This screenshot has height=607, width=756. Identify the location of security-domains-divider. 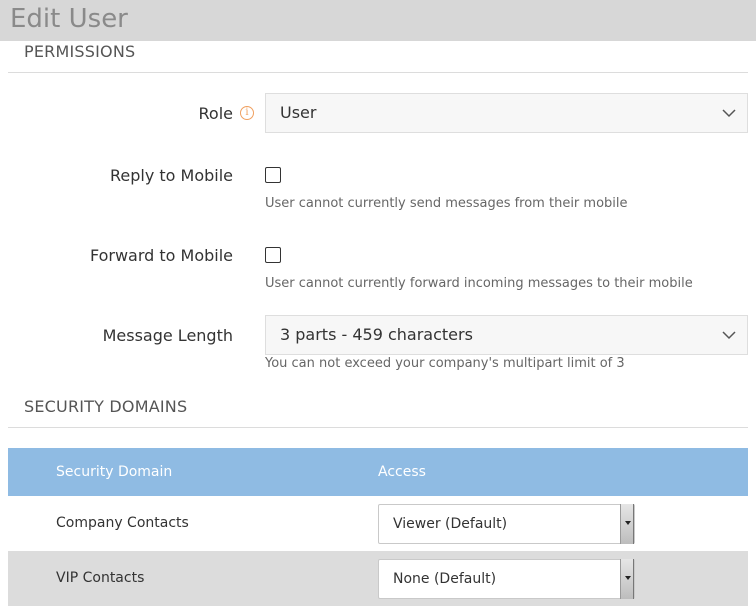
(378, 427).